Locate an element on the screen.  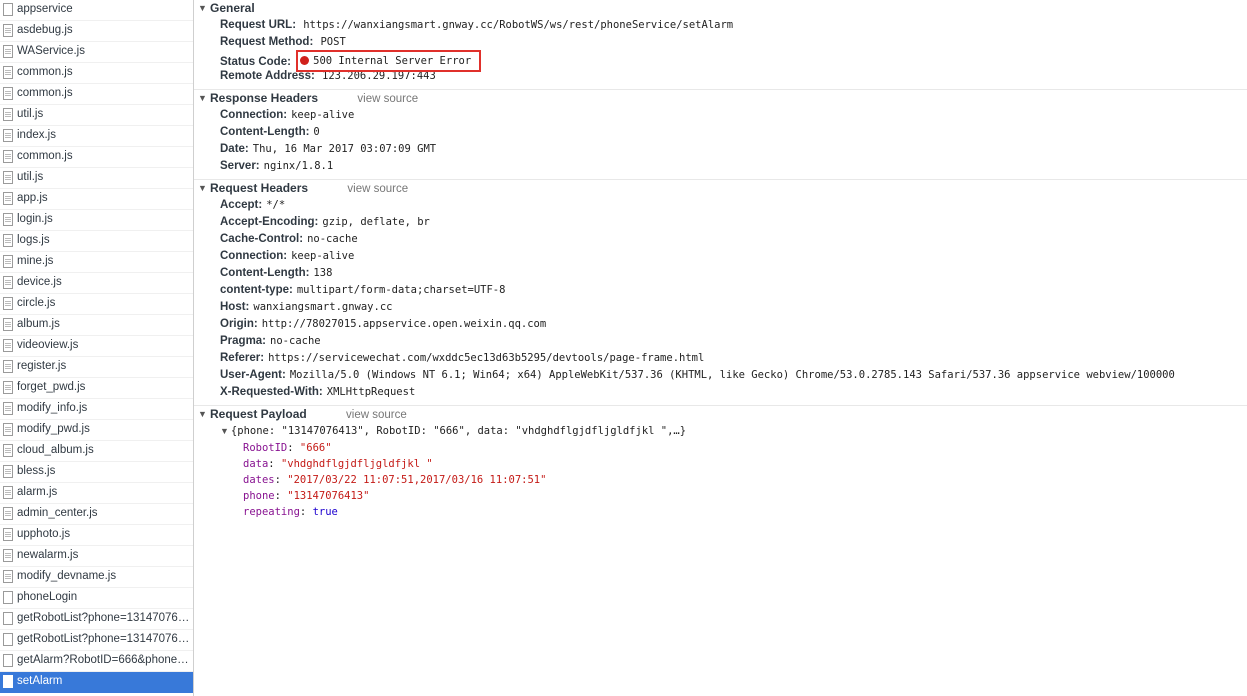
header-row: Host: wanxiangsmart.gnway.cc is located at coordinates (720, 307).